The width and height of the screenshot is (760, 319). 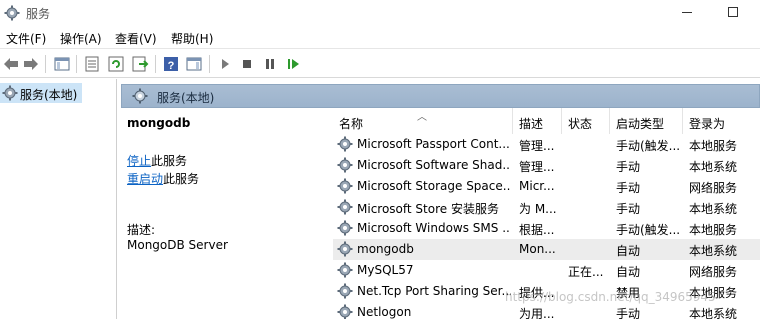 What do you see at coordinates (546, 270) in the screenshot?
I see `table-row: MySQL57 正在... 自动 网络服务` at bounding box center [546, 270].